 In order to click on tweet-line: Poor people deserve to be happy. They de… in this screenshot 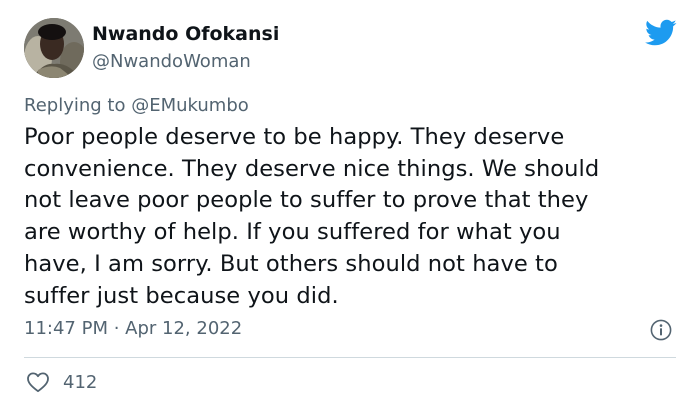, I will do `click(294, 137)`.